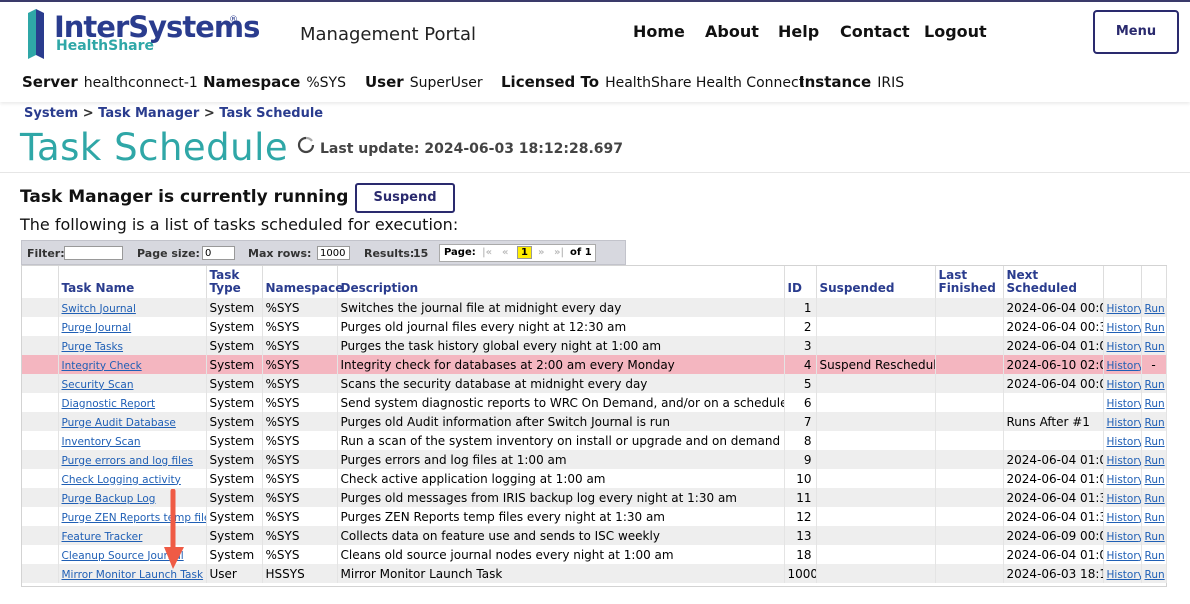 The width and height of the screenshot is (1190, 604). What do you see at coordinates (1136, 32) in the screenshot?
I see `menu-button: Menu` at bounding box center [1136, 32].